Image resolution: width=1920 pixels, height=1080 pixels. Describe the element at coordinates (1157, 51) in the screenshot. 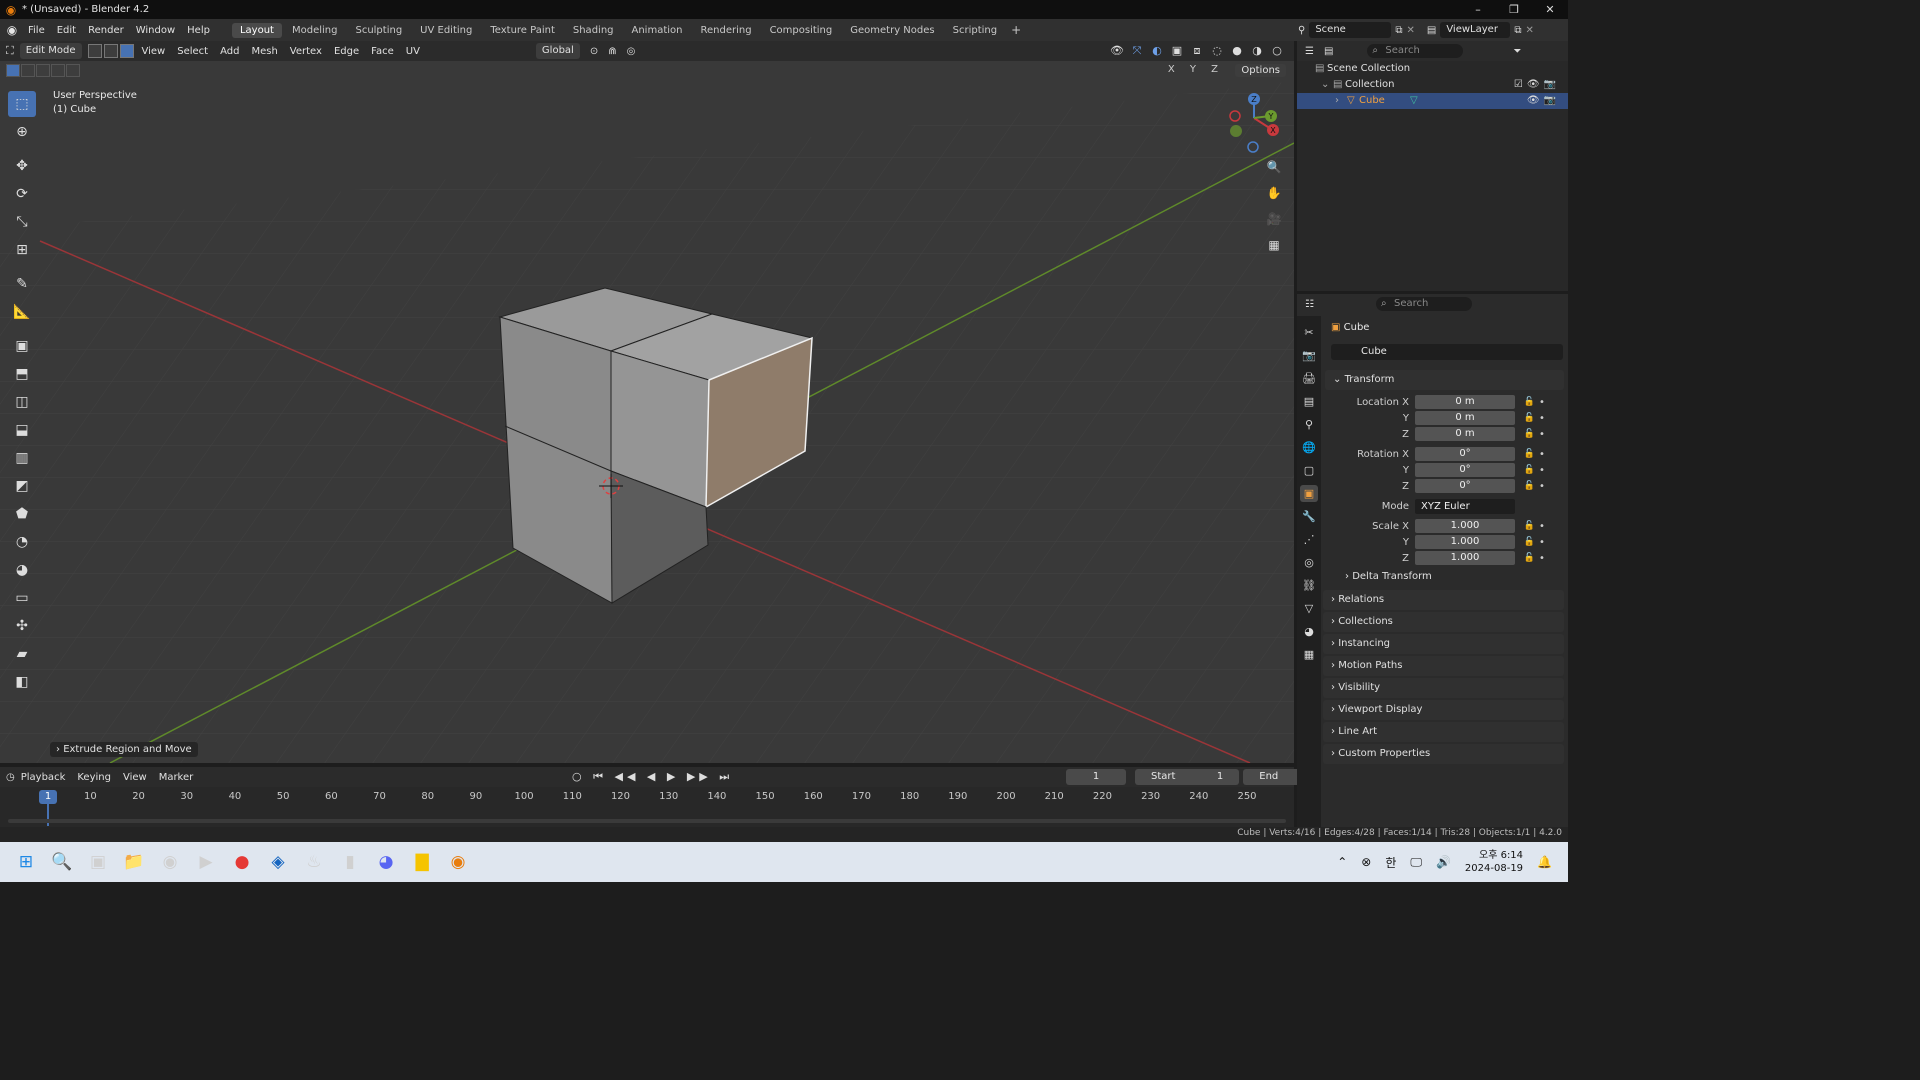

I see `overlay-icon: ◐` at that location.